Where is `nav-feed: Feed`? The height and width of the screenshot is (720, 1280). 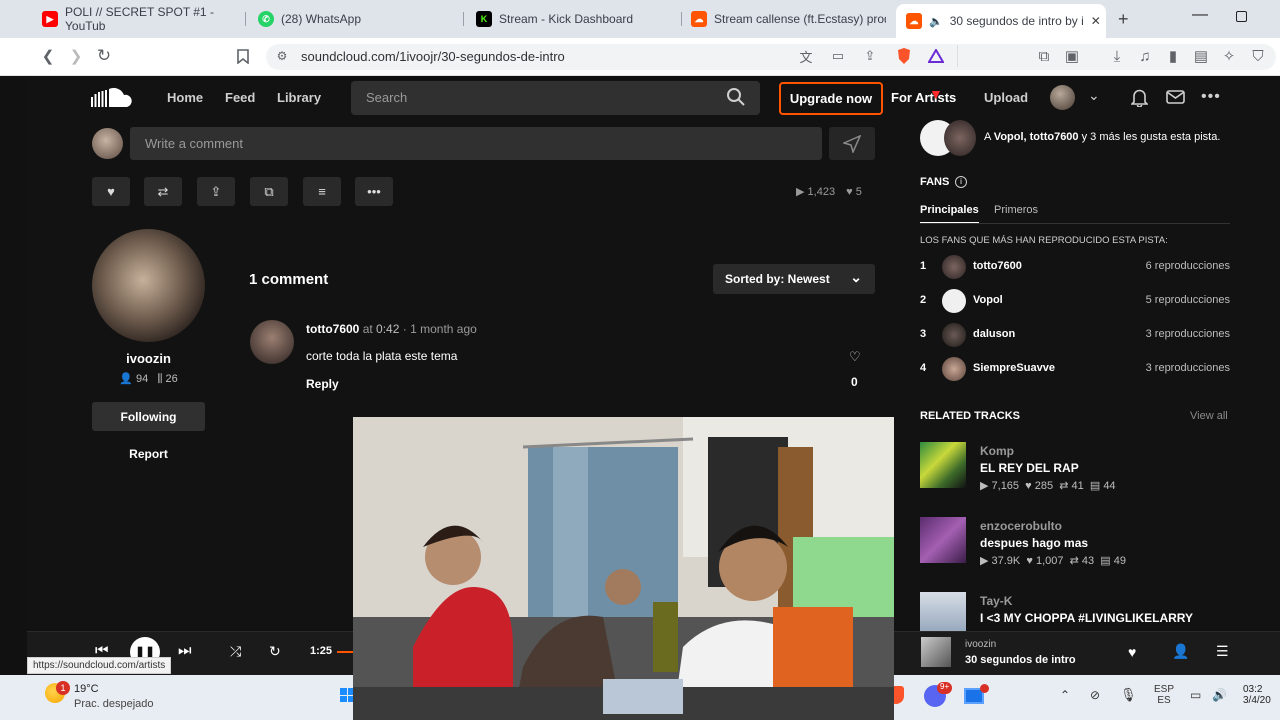
nav-feed: Feed is located at coordinates (240, 97).